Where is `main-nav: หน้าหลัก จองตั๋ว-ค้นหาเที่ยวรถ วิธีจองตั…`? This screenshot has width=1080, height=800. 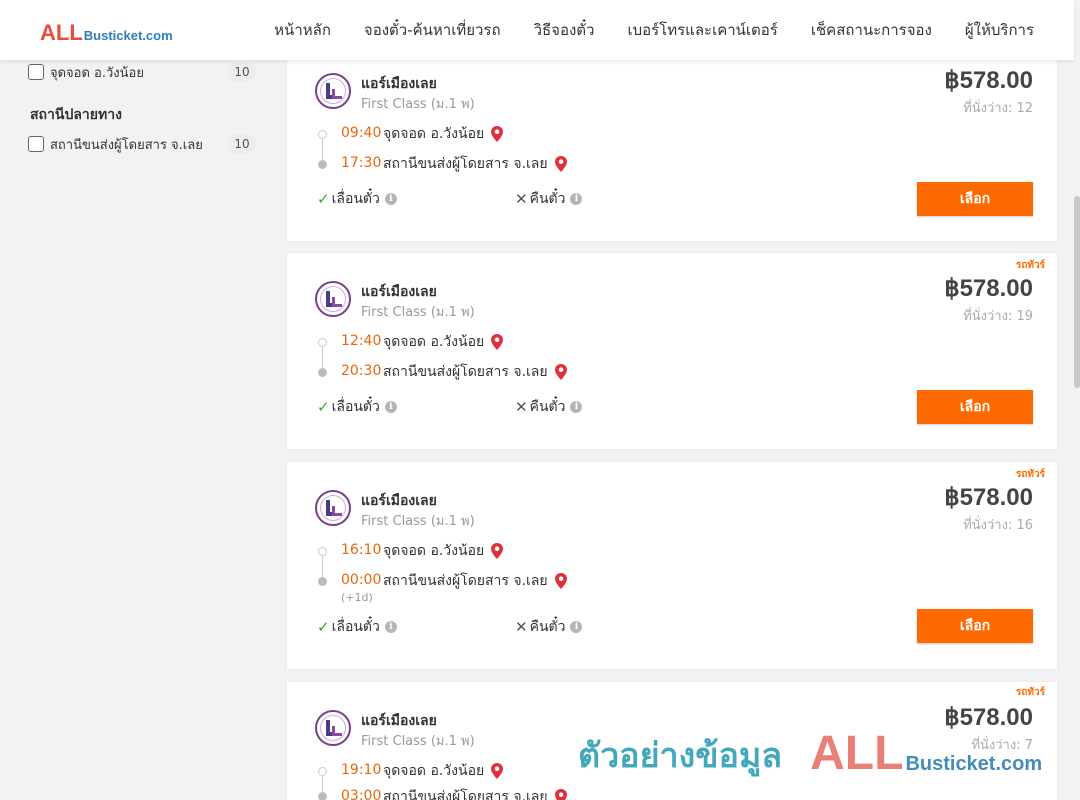
main-nav: หน้าหลัก จองตั๋ว-ค้นหาเที่ยวรถ วิธีจองตั… is located at coordinates (637, 30).